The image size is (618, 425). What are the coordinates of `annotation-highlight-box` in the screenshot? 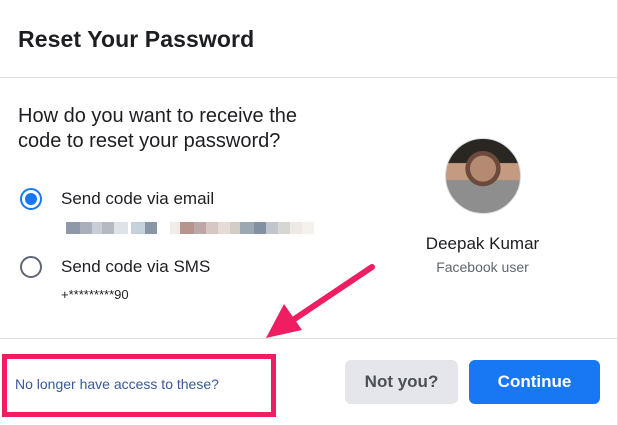 It's located at (139, 385).